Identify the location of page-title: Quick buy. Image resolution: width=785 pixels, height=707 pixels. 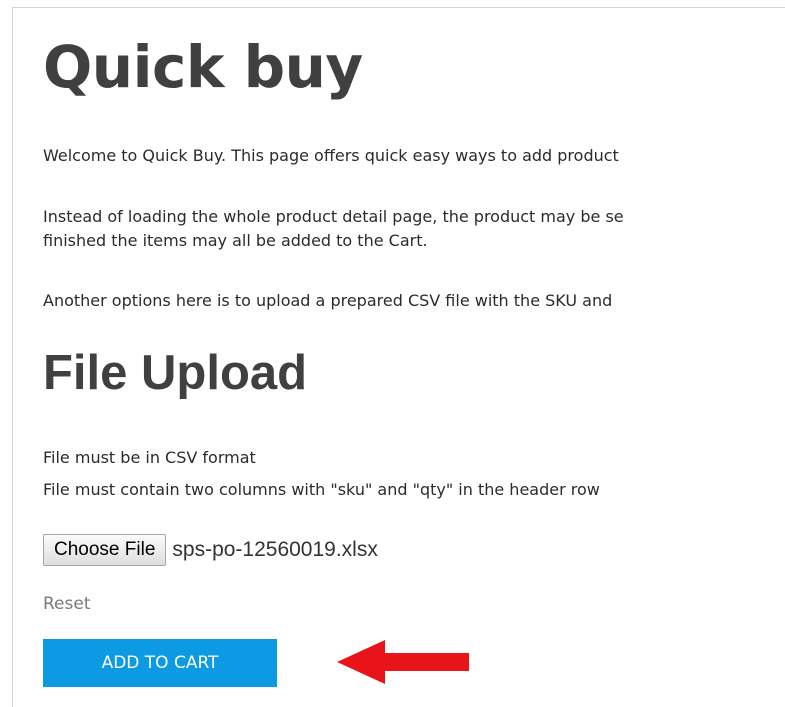
(203, 67).